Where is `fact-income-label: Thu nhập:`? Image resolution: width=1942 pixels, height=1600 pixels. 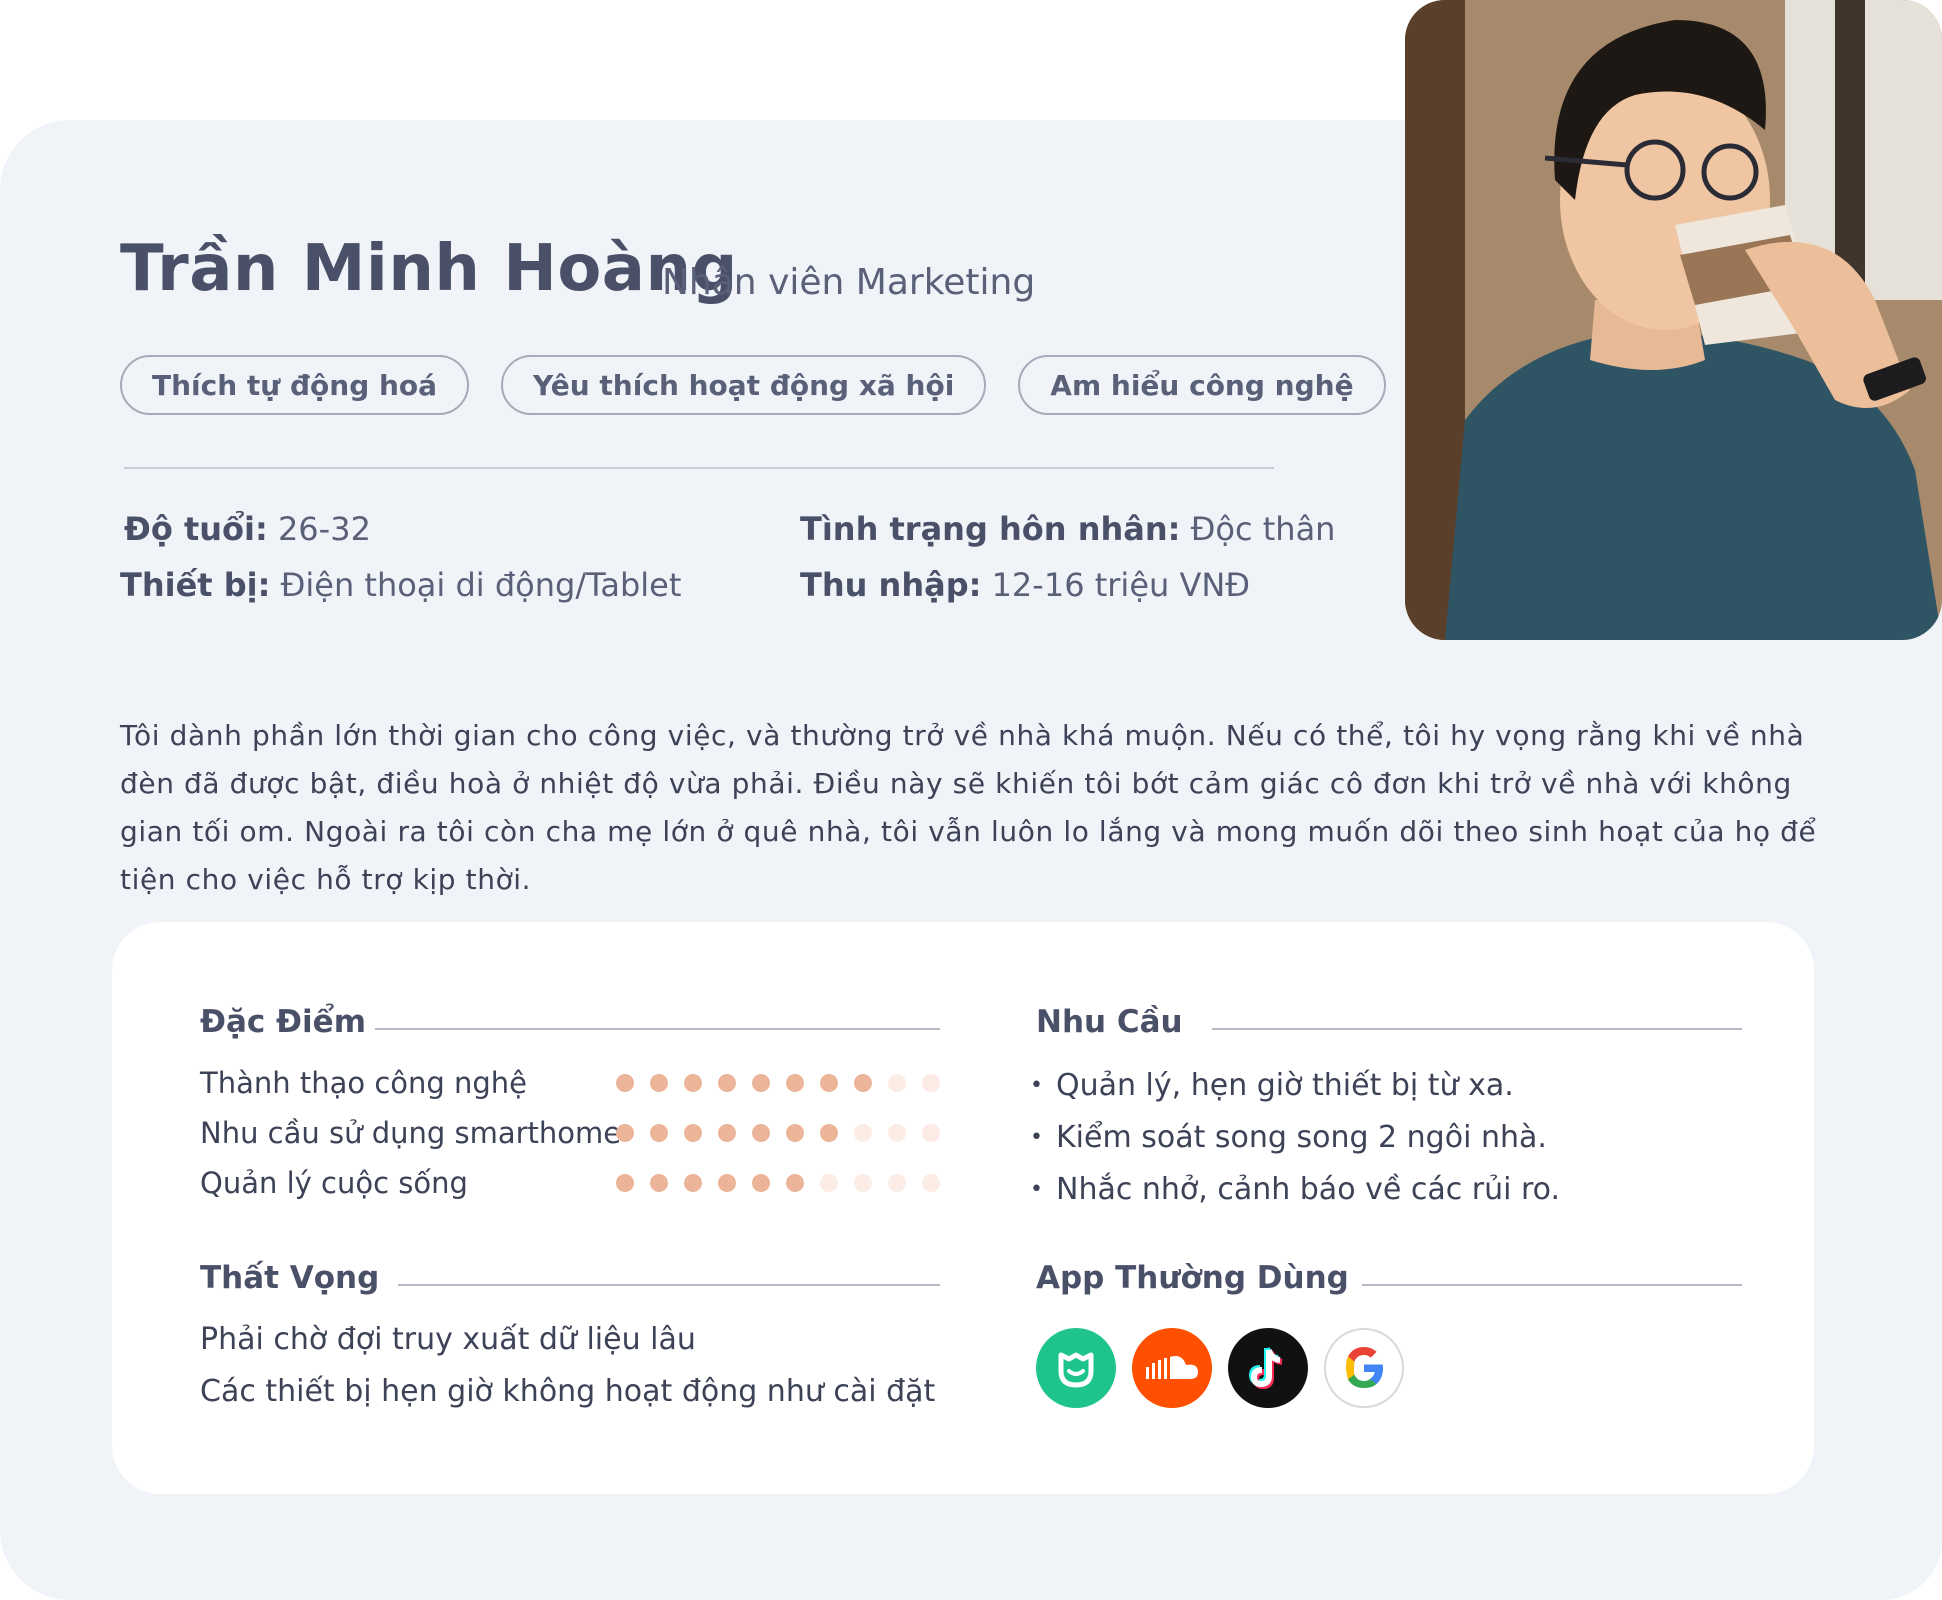
fact-income-label: Thu nhập: is located at coordinates (891, 585).